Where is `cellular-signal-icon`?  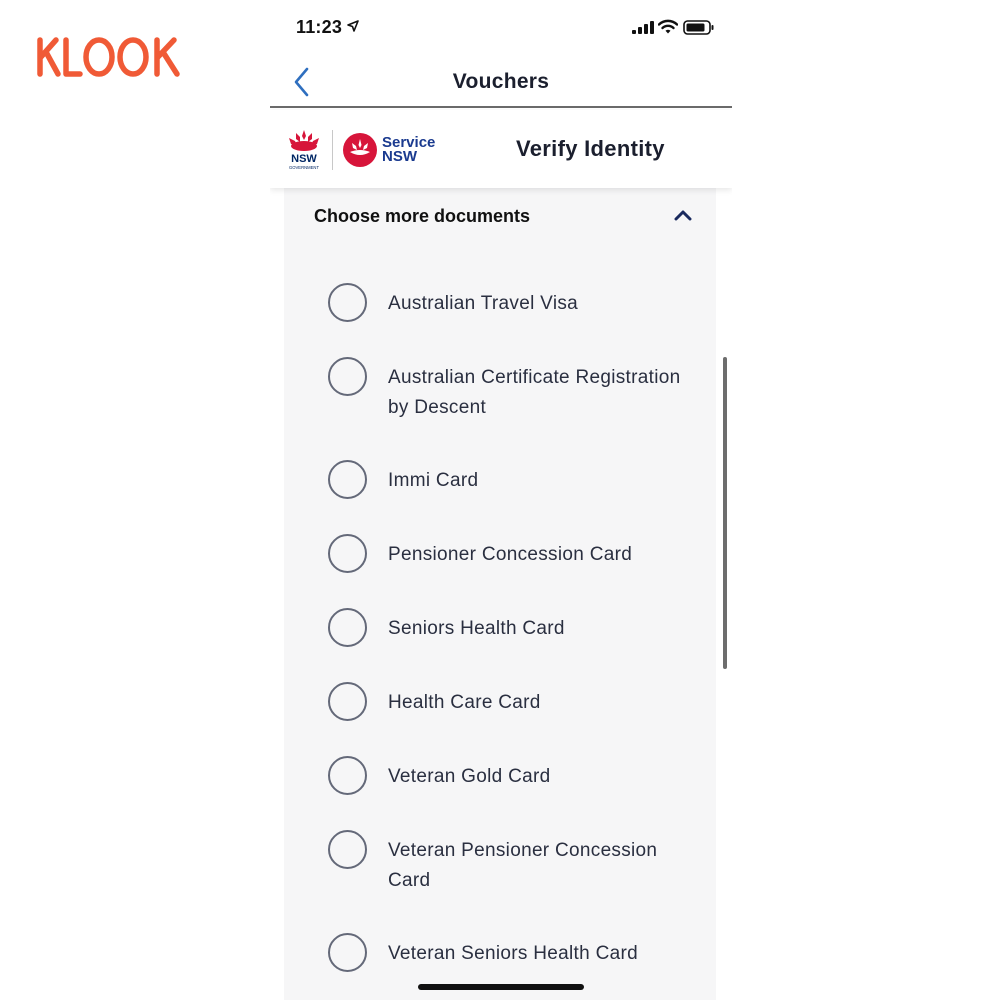 cellular-signal-icon is located at coordinates (643, 27).